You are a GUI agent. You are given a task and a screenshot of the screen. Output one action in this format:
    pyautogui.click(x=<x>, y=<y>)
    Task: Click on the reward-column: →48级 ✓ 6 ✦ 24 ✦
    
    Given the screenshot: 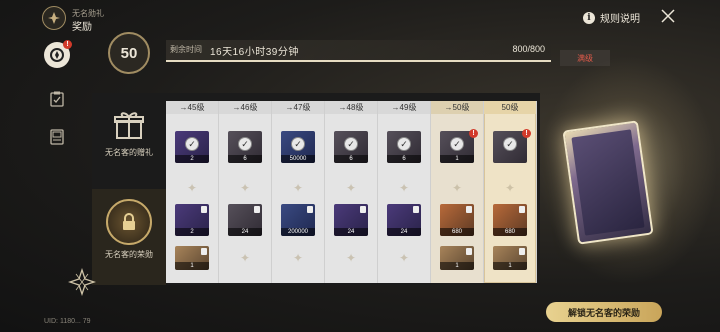 What is the action you would take?
    pyautogui.click(x=351, y=192)
    